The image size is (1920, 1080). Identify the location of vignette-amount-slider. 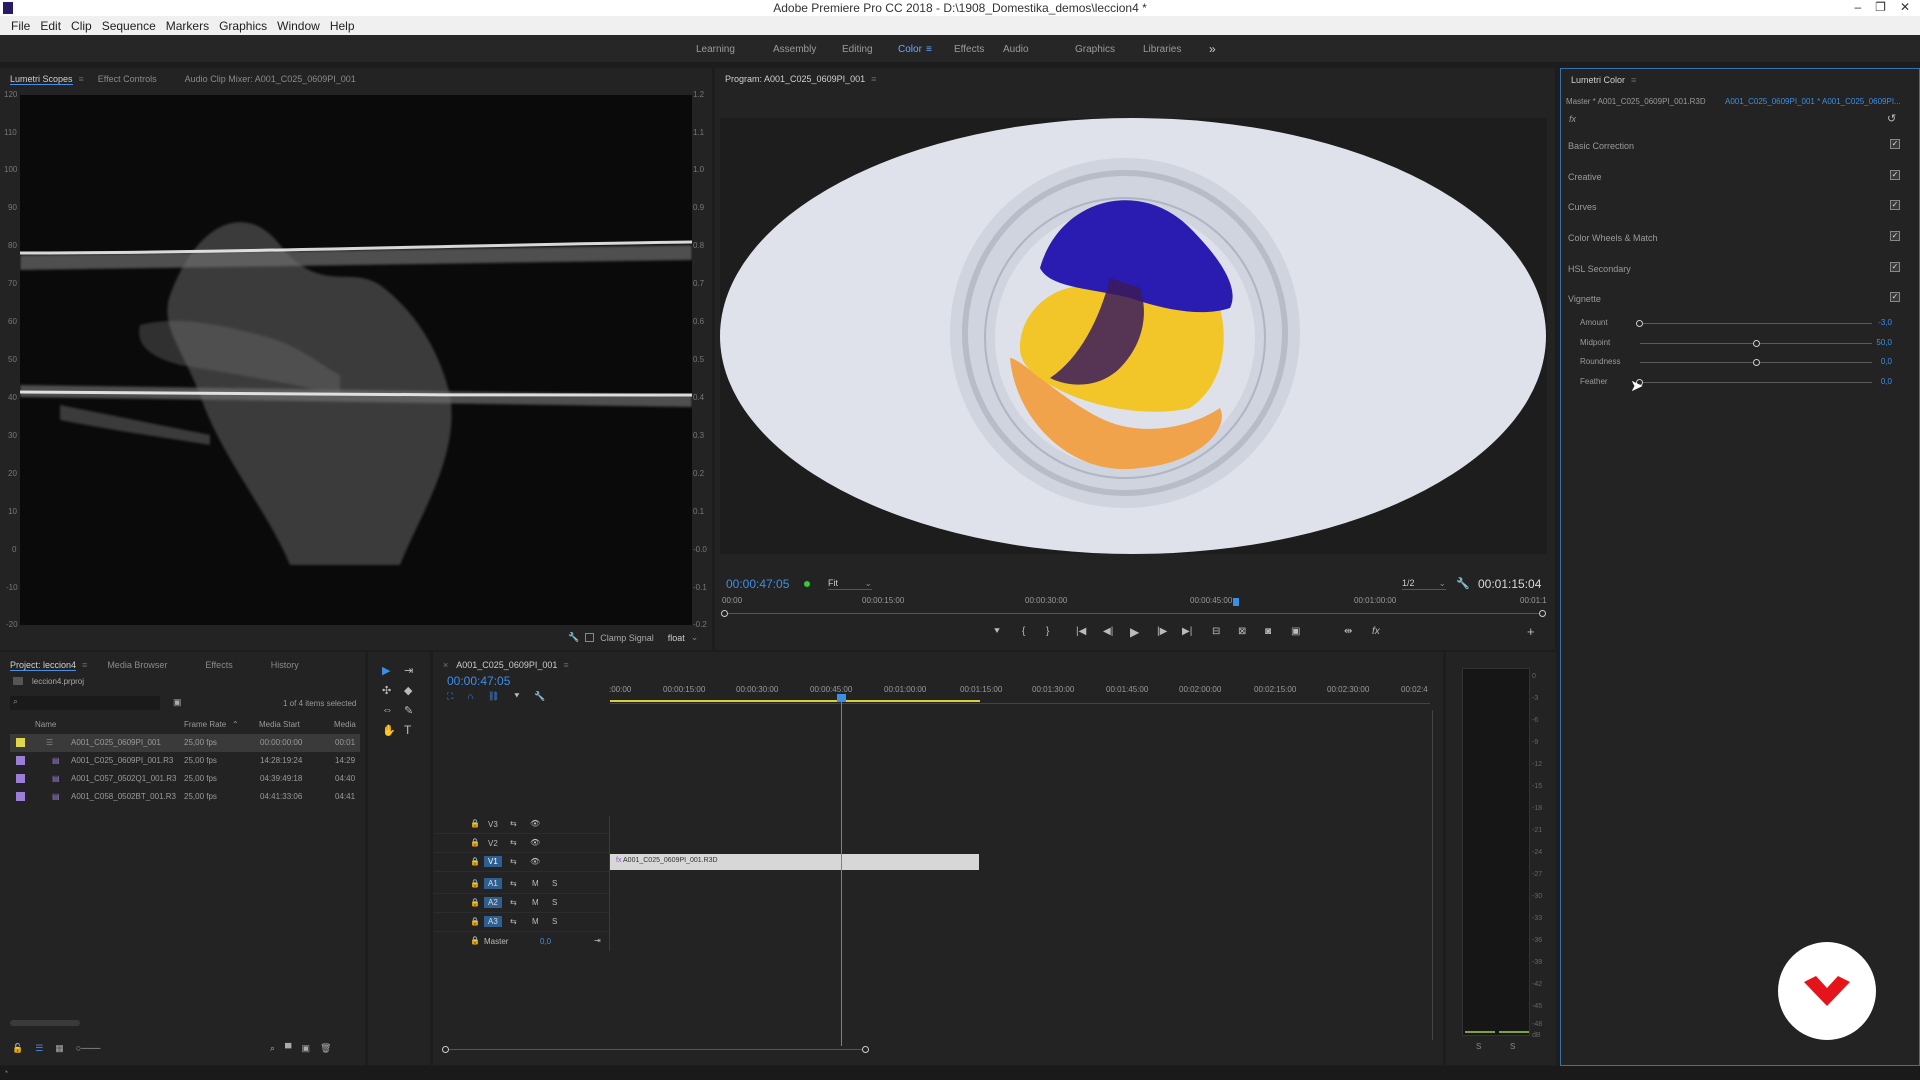
(1756, 323).